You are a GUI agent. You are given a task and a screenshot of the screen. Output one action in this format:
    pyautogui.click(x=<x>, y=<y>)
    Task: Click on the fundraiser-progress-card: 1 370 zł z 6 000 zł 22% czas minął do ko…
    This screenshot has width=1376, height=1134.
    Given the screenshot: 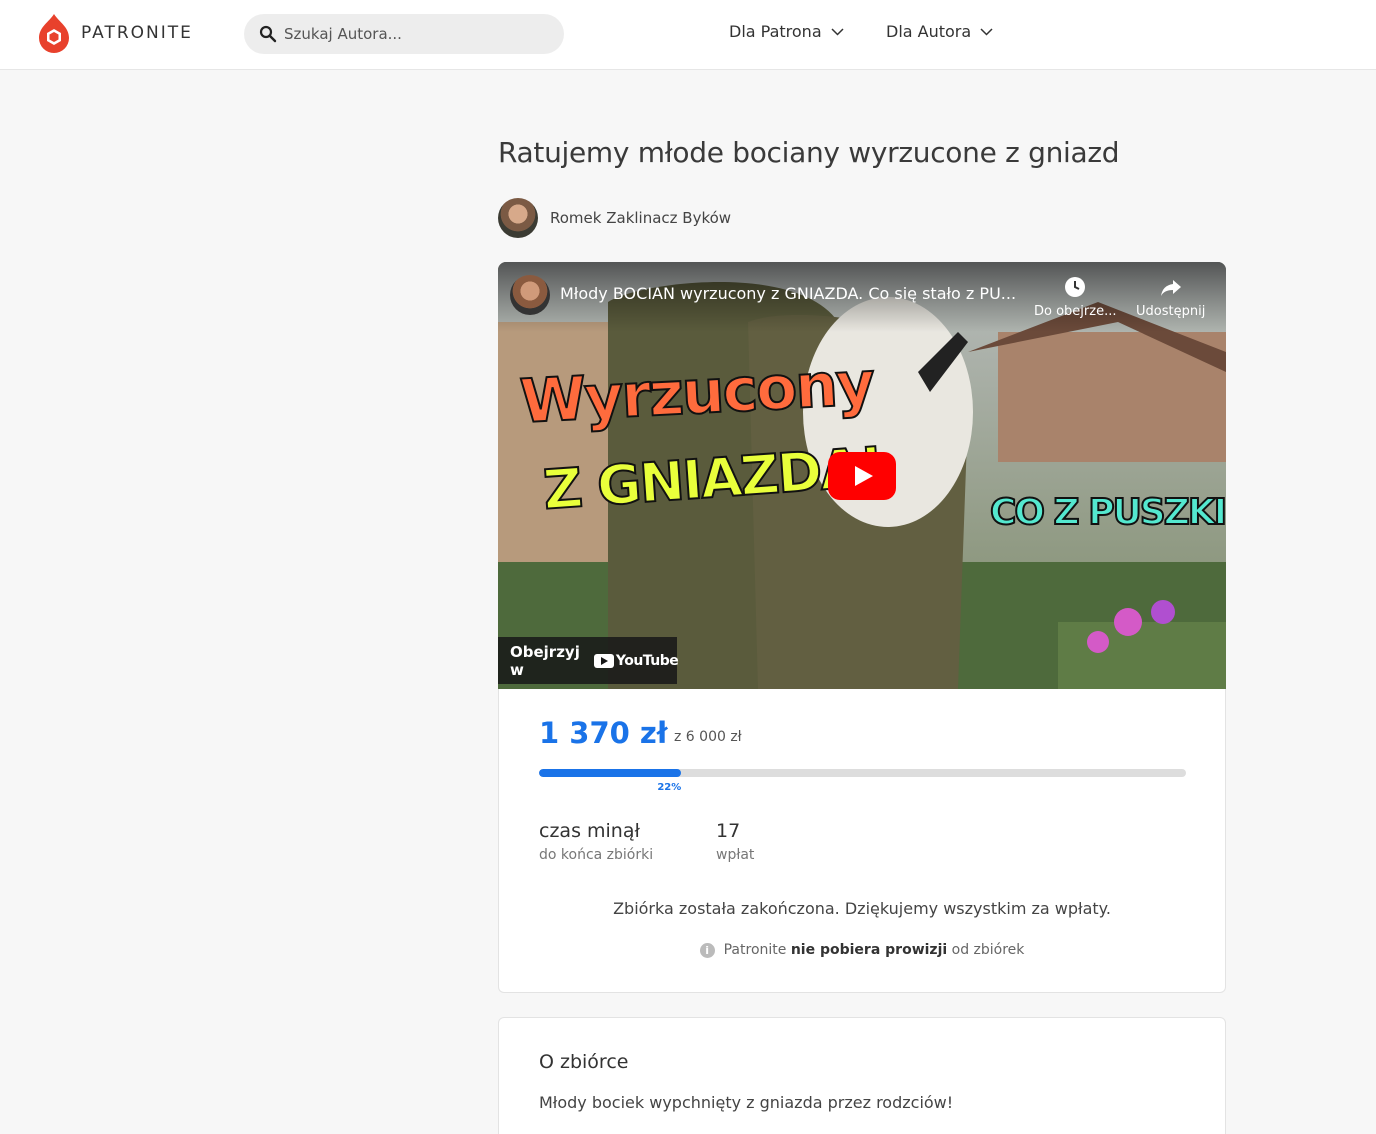 What is the action you would take?
    pyautogui.click(x=862, y=841)
    